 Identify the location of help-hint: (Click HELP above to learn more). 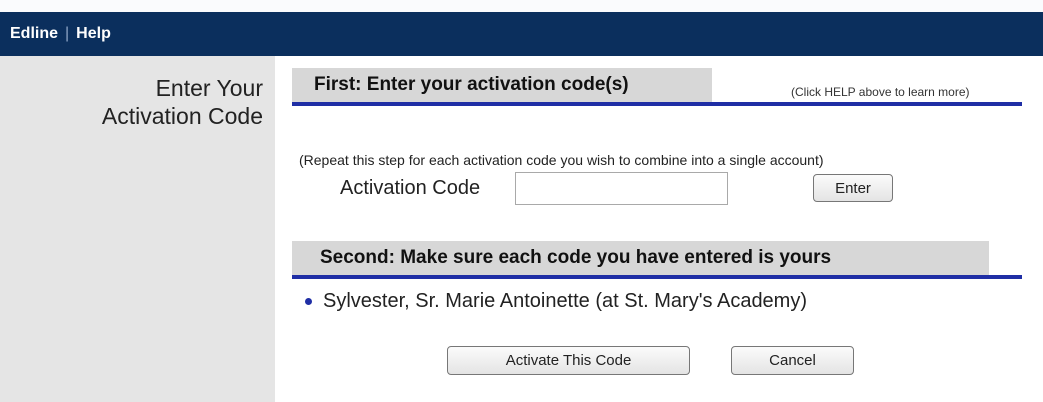
(880, 92).